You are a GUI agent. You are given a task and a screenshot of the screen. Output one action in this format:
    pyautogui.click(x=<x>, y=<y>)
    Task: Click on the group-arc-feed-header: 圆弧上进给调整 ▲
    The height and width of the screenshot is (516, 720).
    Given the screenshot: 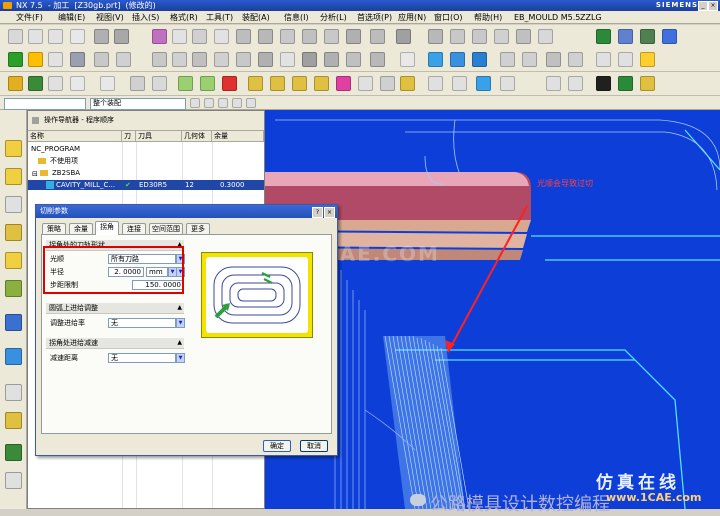 What is the action you would take?
    pyautogui.click(x=115, y=308)
    